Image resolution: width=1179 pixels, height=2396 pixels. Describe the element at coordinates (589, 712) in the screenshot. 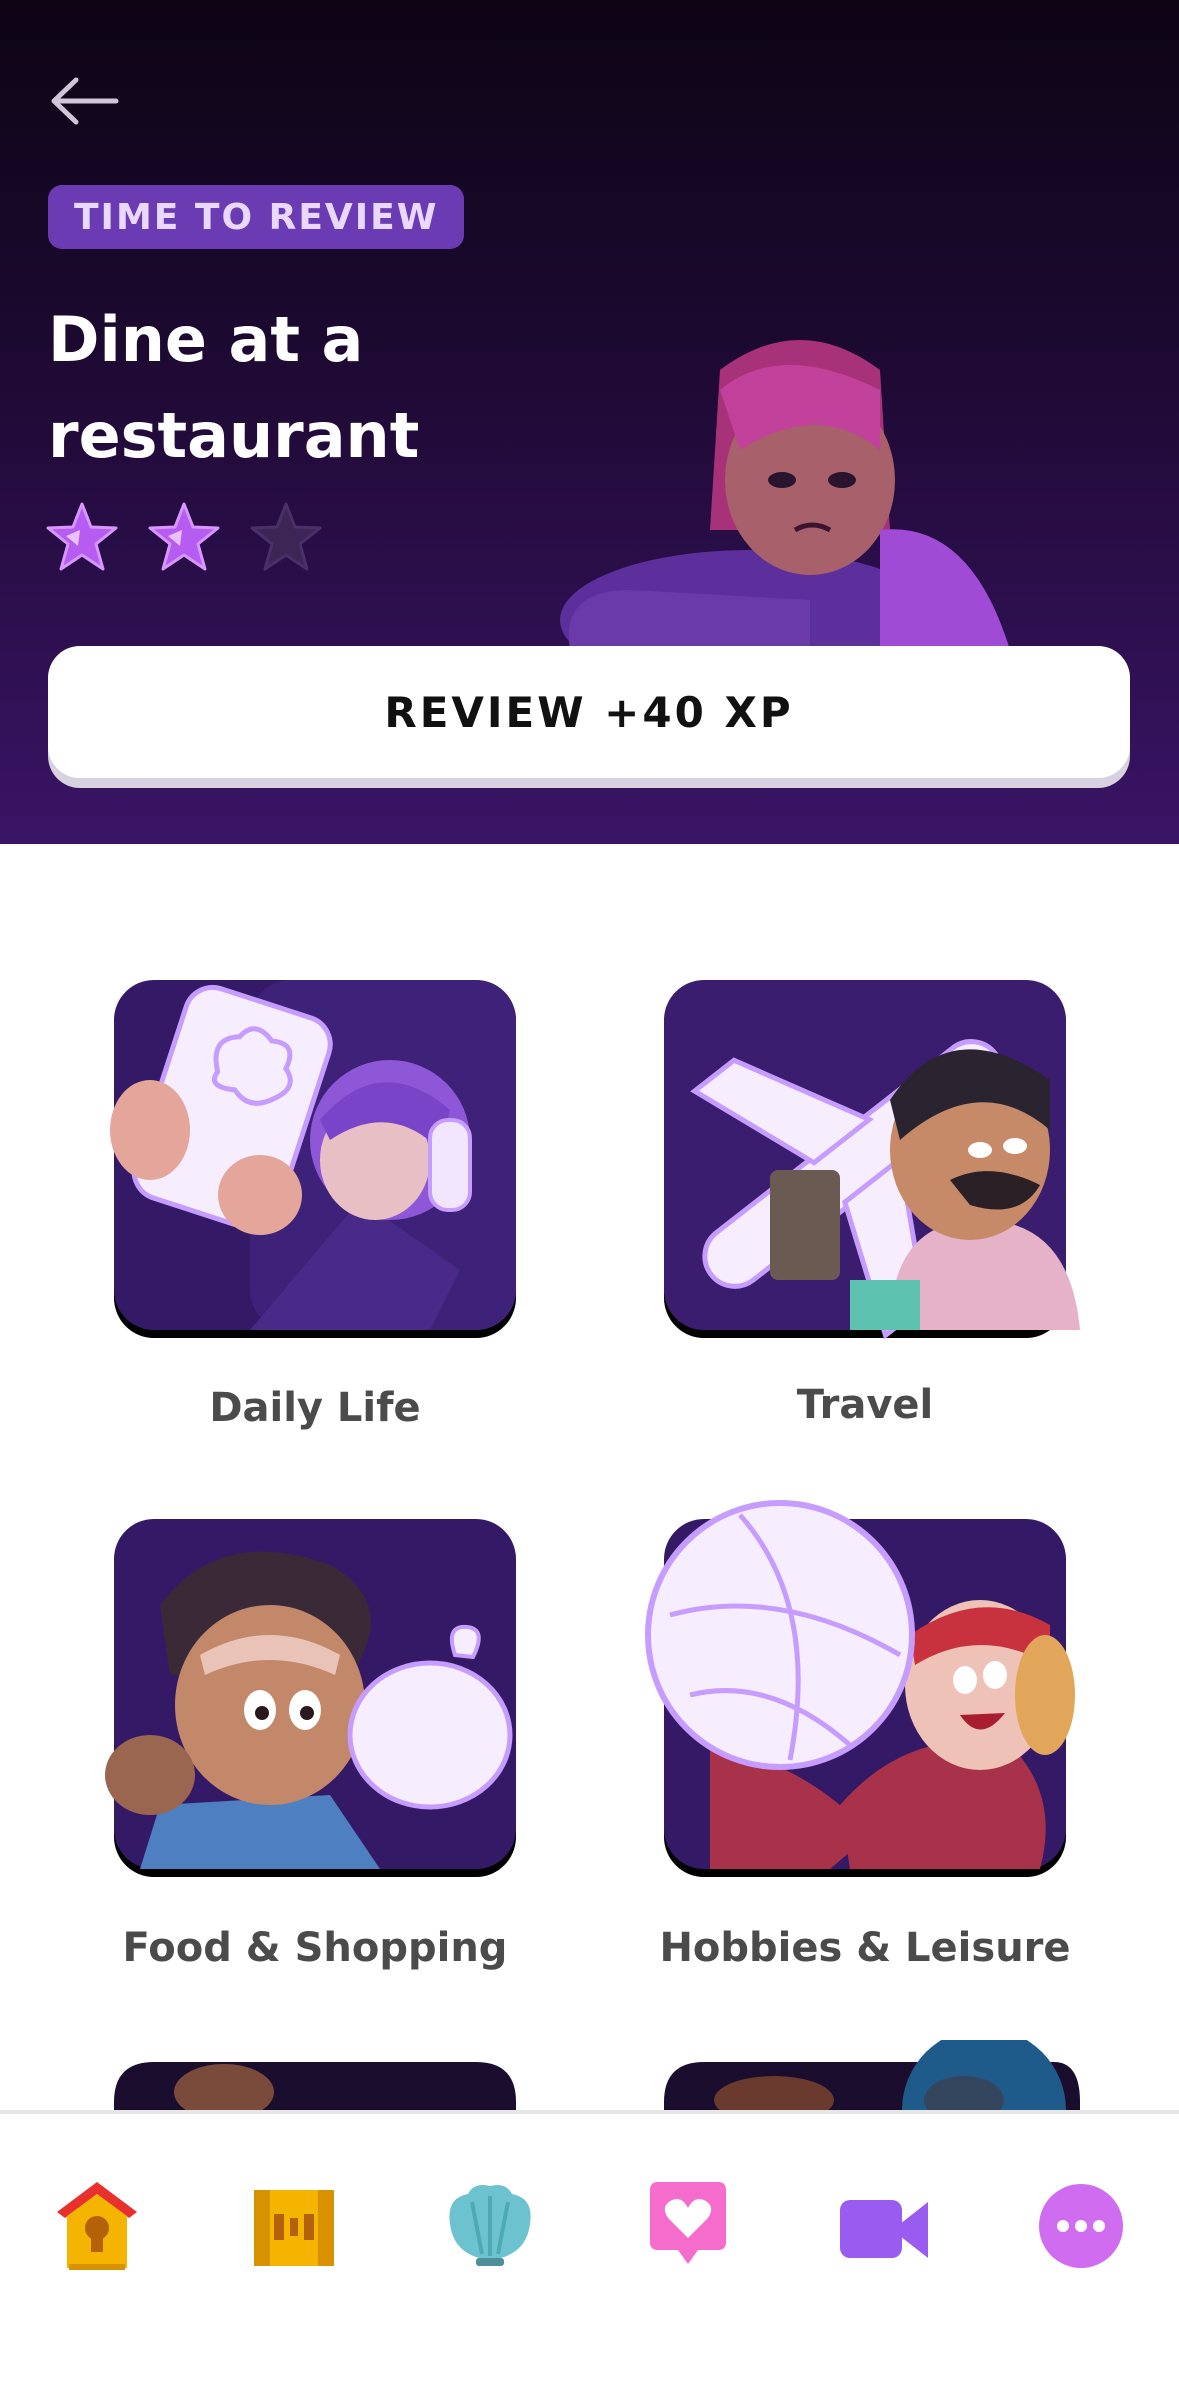

I see `review-button: REVIEW +40 XP` at that location.